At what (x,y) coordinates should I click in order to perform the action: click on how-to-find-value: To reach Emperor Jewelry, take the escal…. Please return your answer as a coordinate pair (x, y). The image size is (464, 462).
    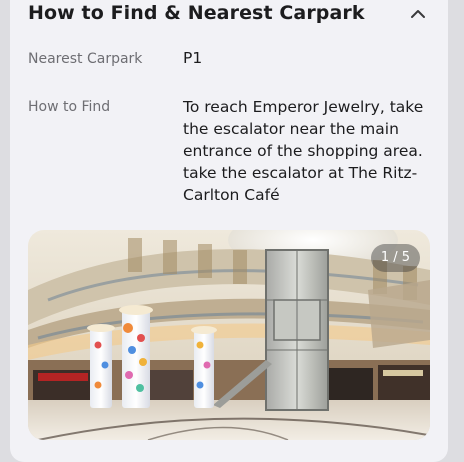
    Looking at the image, I should click on (303, 151).